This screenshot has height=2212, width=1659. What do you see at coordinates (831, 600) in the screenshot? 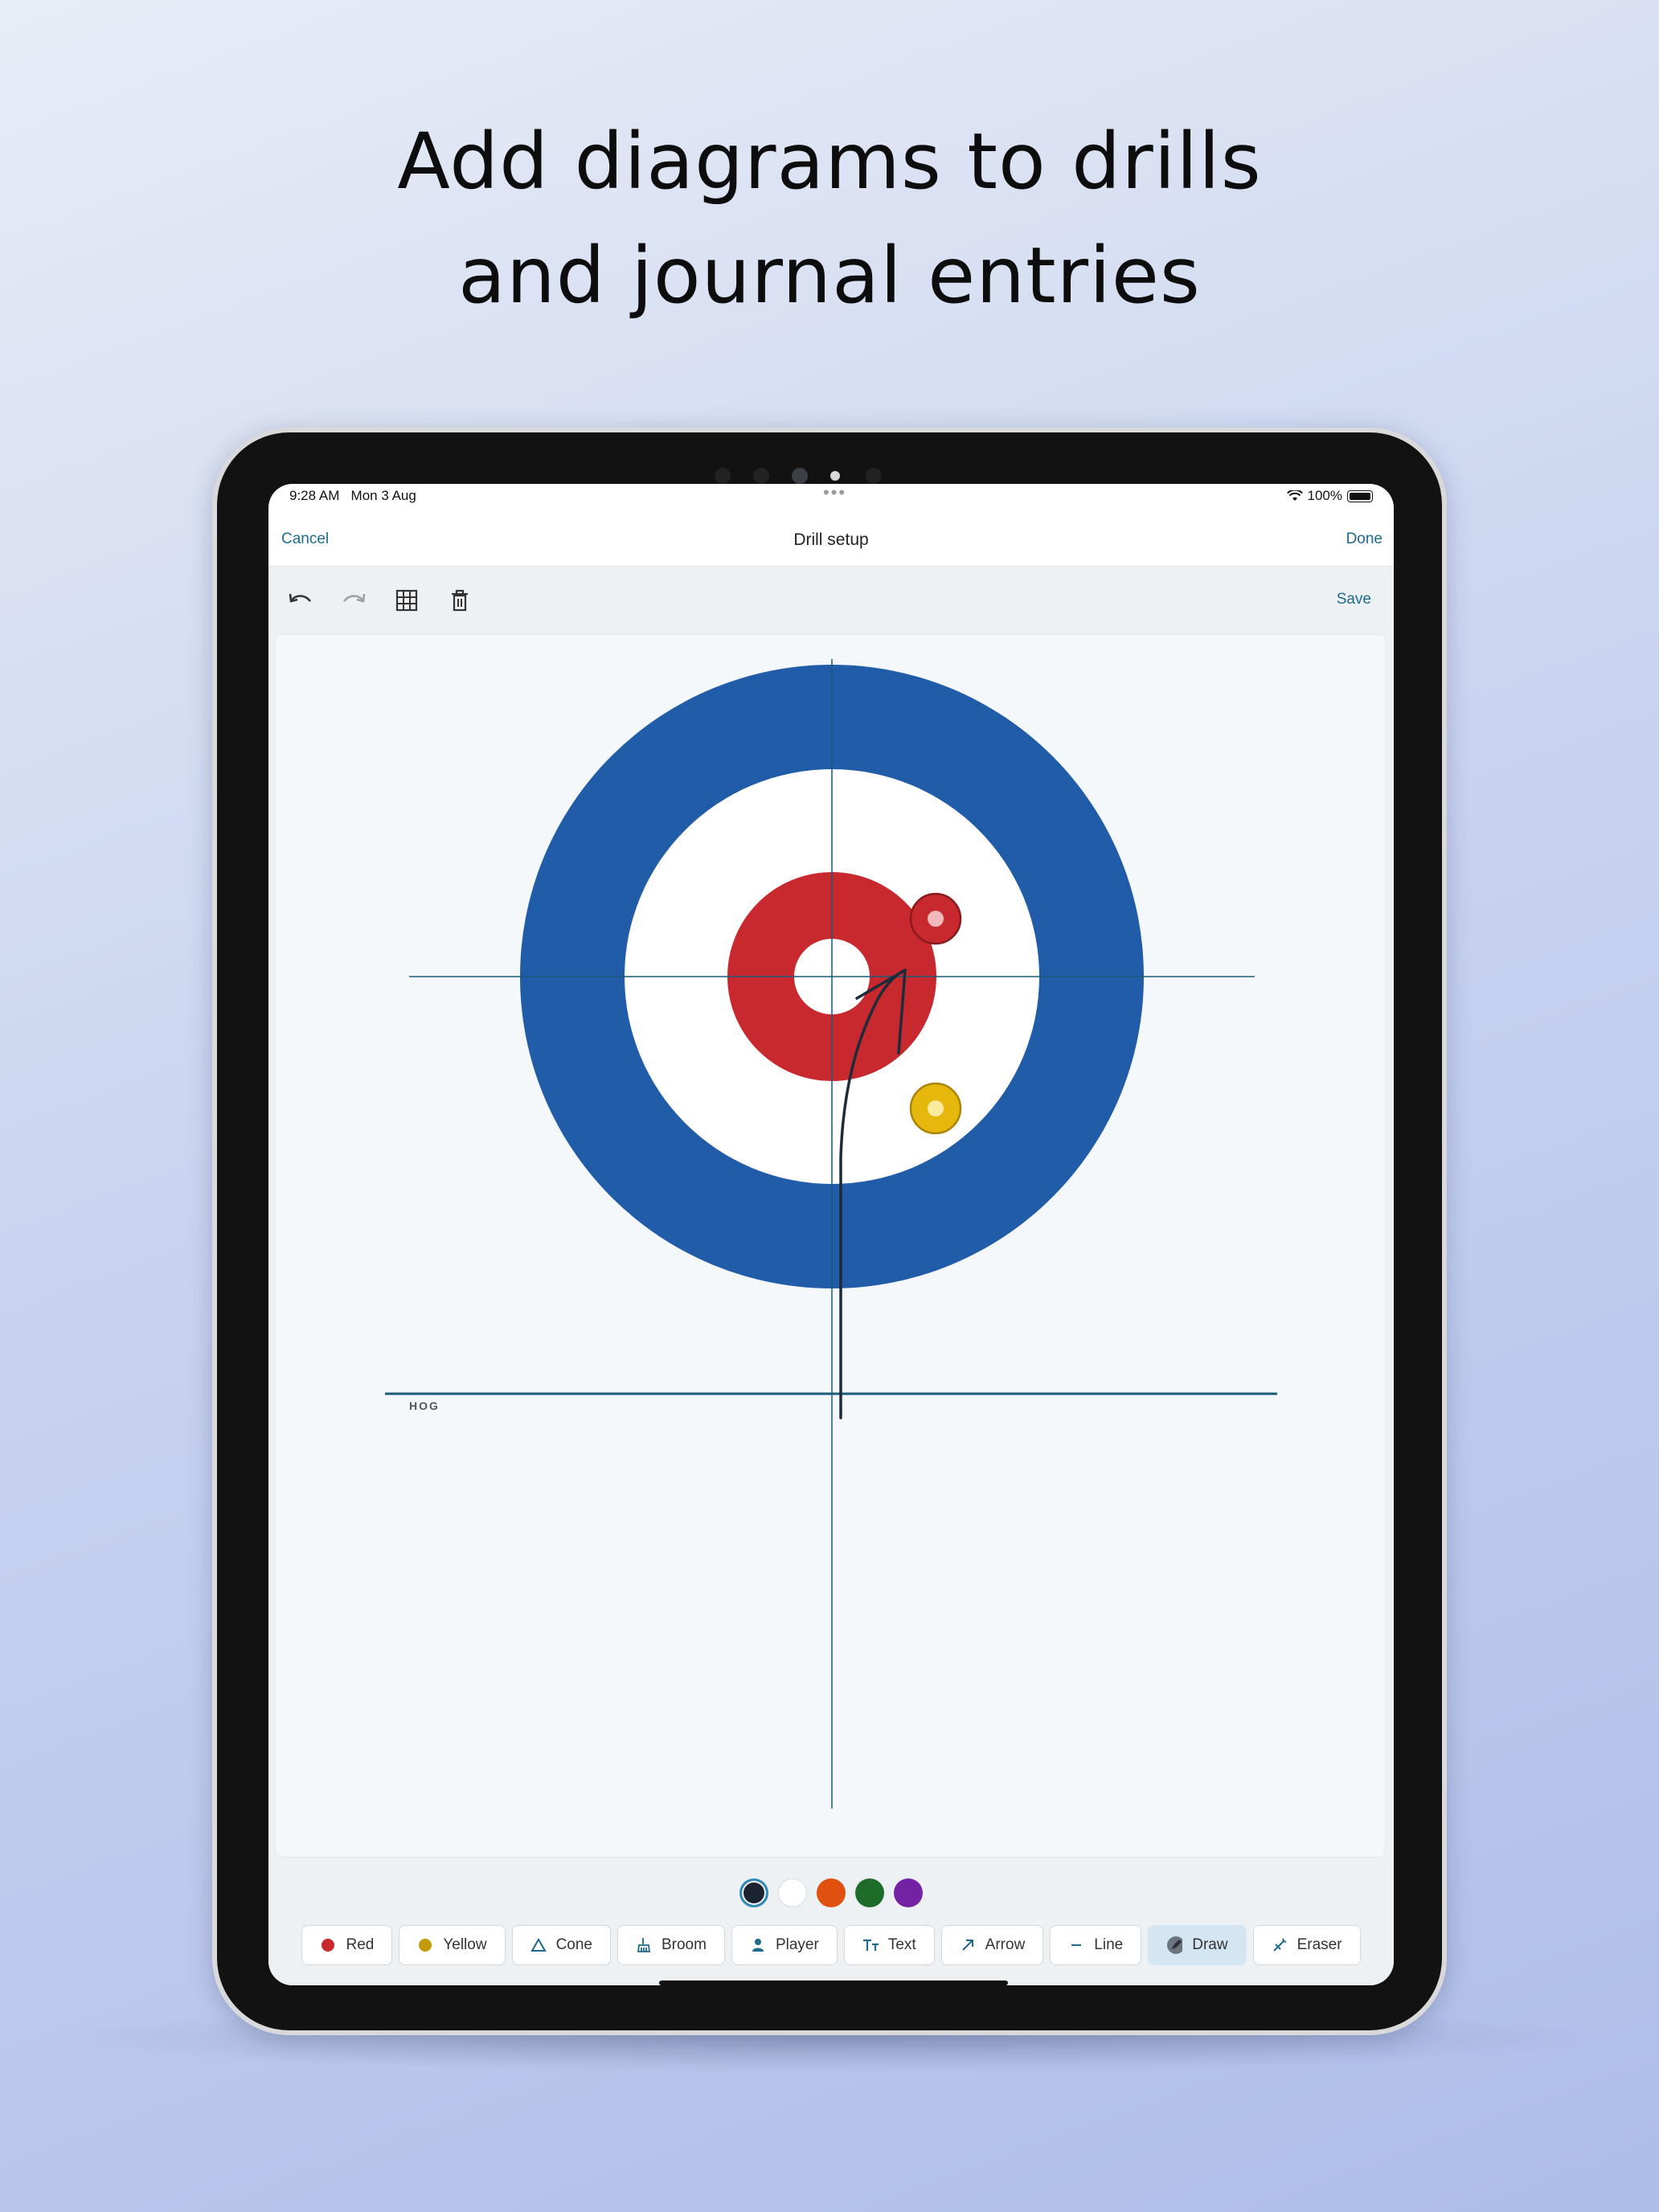
I see `editor-toolbar: Save` at bounding box center [831, 600].